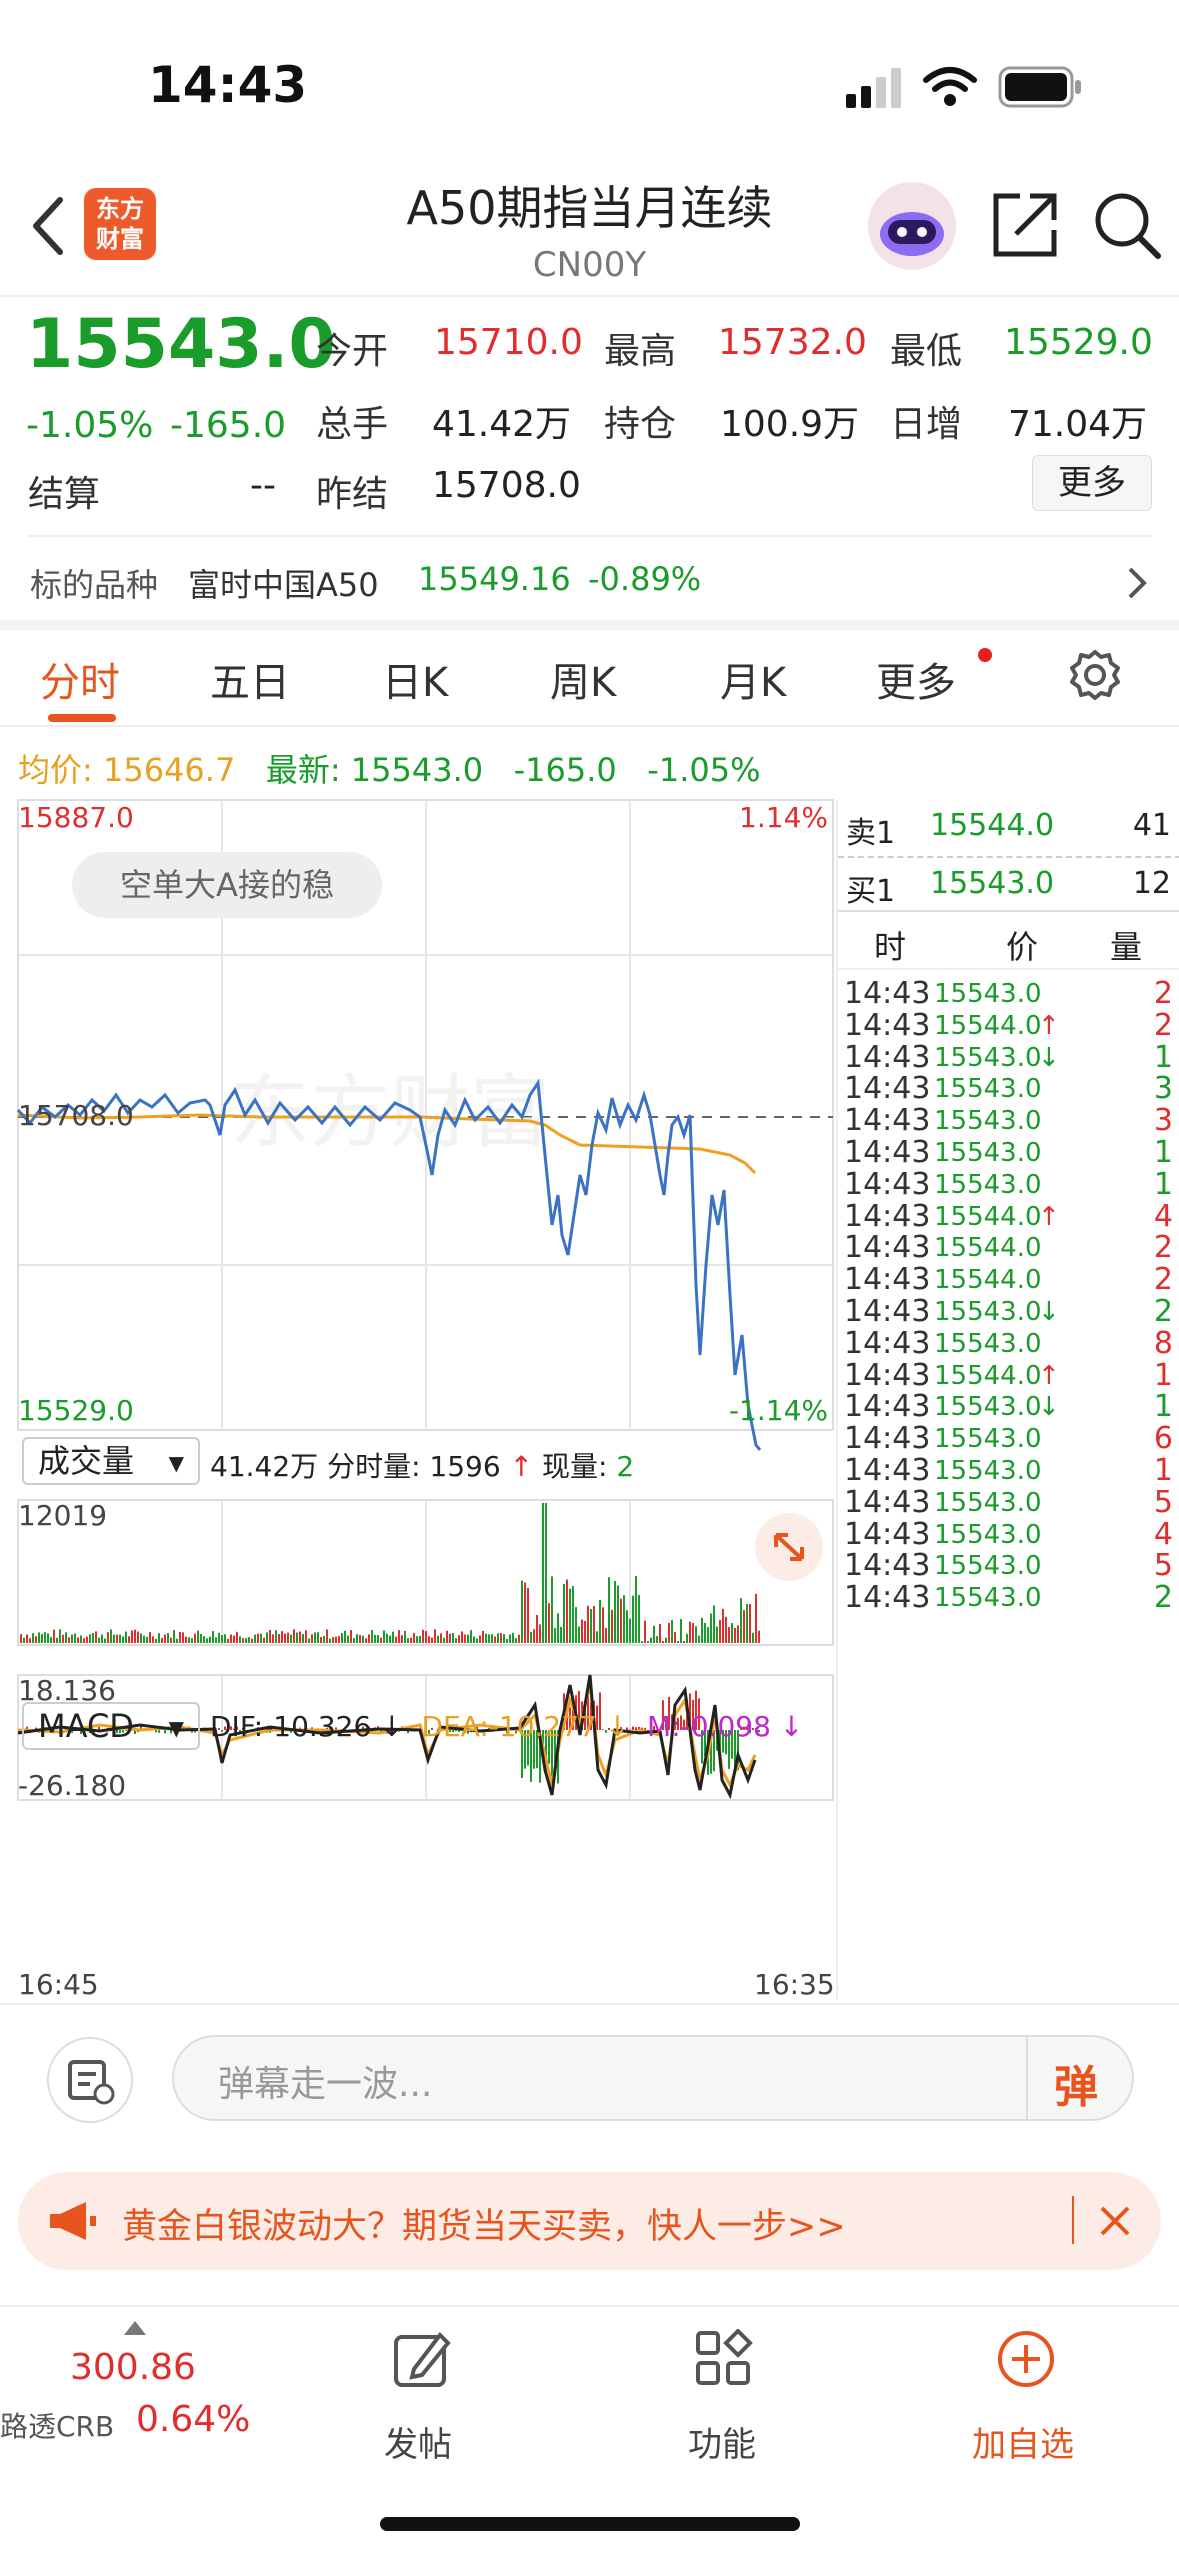 The height and width of the screenshot is (2556, 1179). I want to click on volume-label: 总手, so click(352, 424).